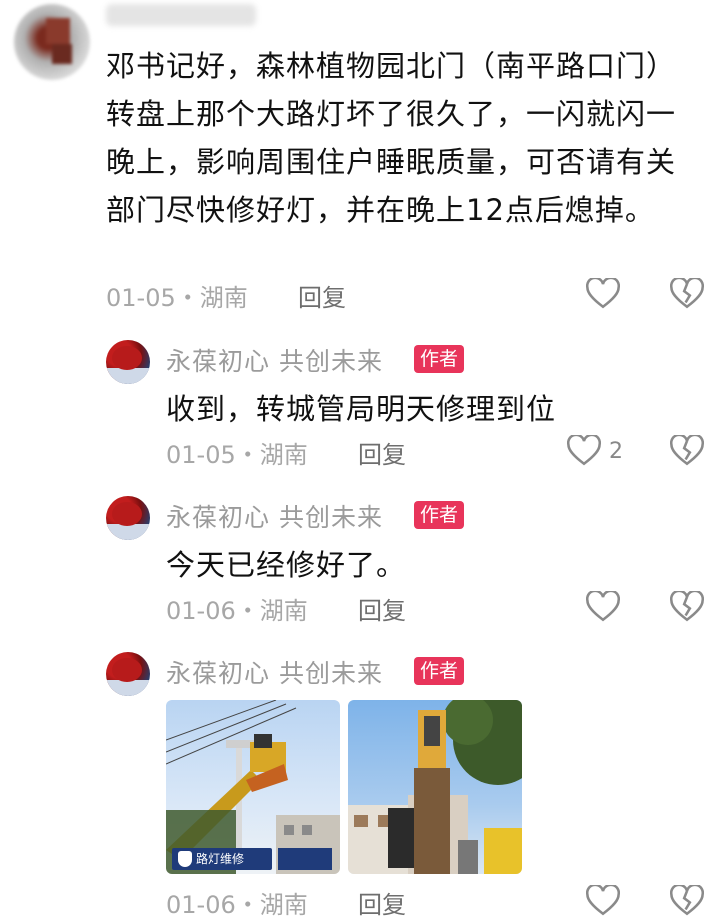 This screenshot has height=920, width=720. Describe the element at coordinates (361, 409) in the screenshot. I see `reply-text: 收到，转城管局明天修理到位` at that location.